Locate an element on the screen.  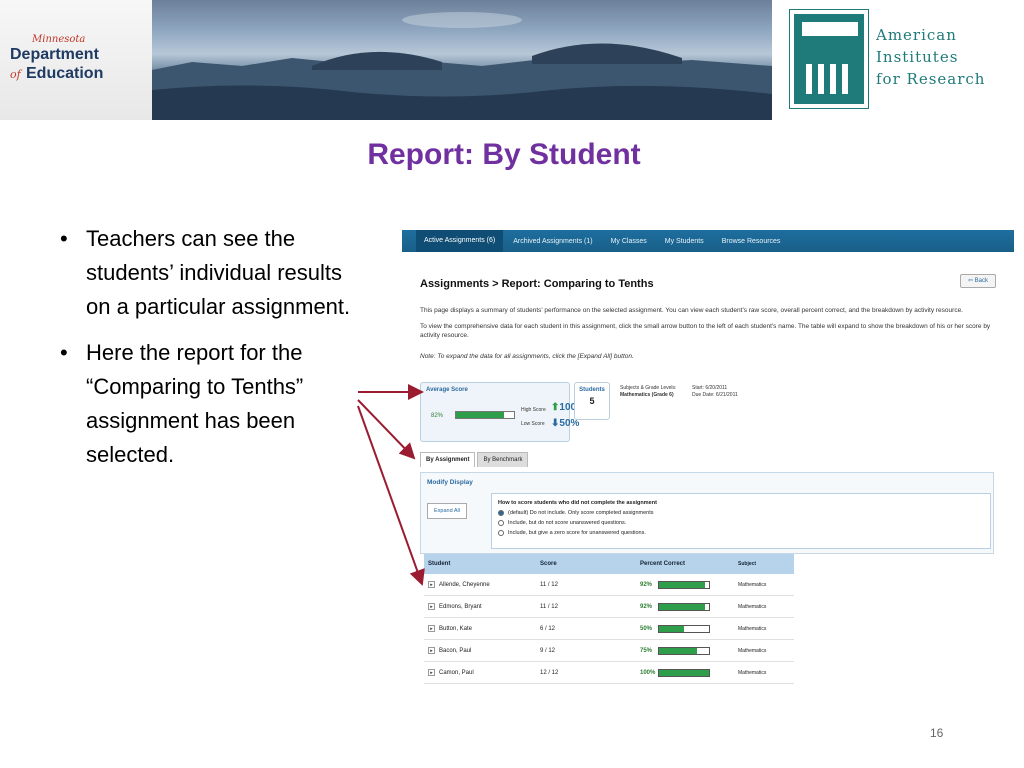
col-subject: Subject is located at coordinates (766, 564).